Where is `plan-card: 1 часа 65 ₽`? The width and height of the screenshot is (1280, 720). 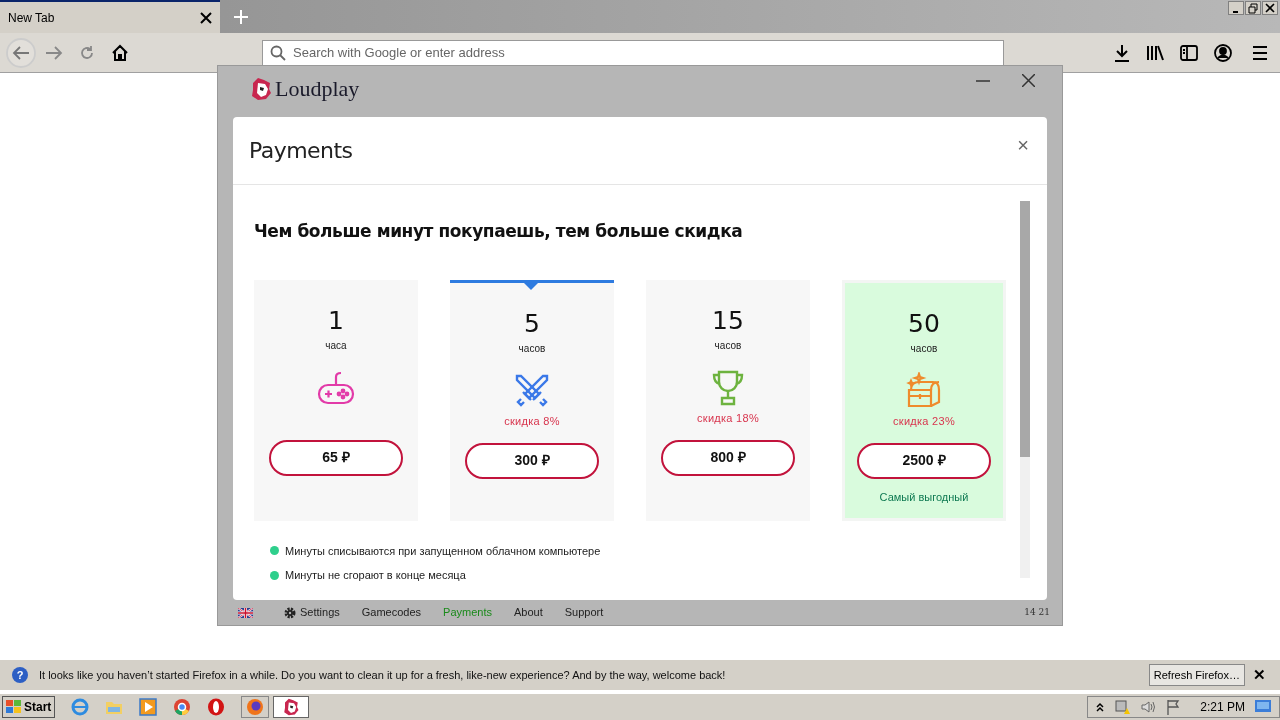 plan-card: 1 часа 65 ₽ is located at coordinates (336, 400).